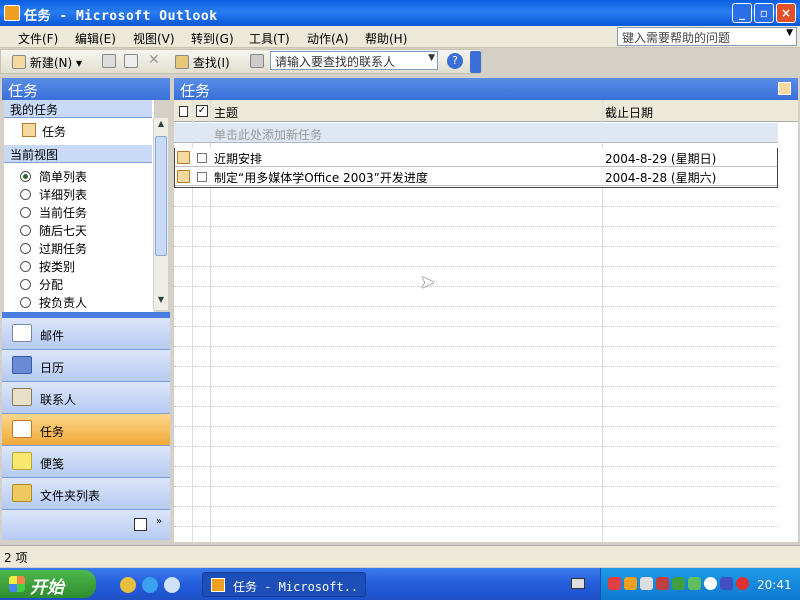 The width and height of the screenshot is (800, 600). I want to click on view-next-seven-days: 随后七天, so click(90, 231).